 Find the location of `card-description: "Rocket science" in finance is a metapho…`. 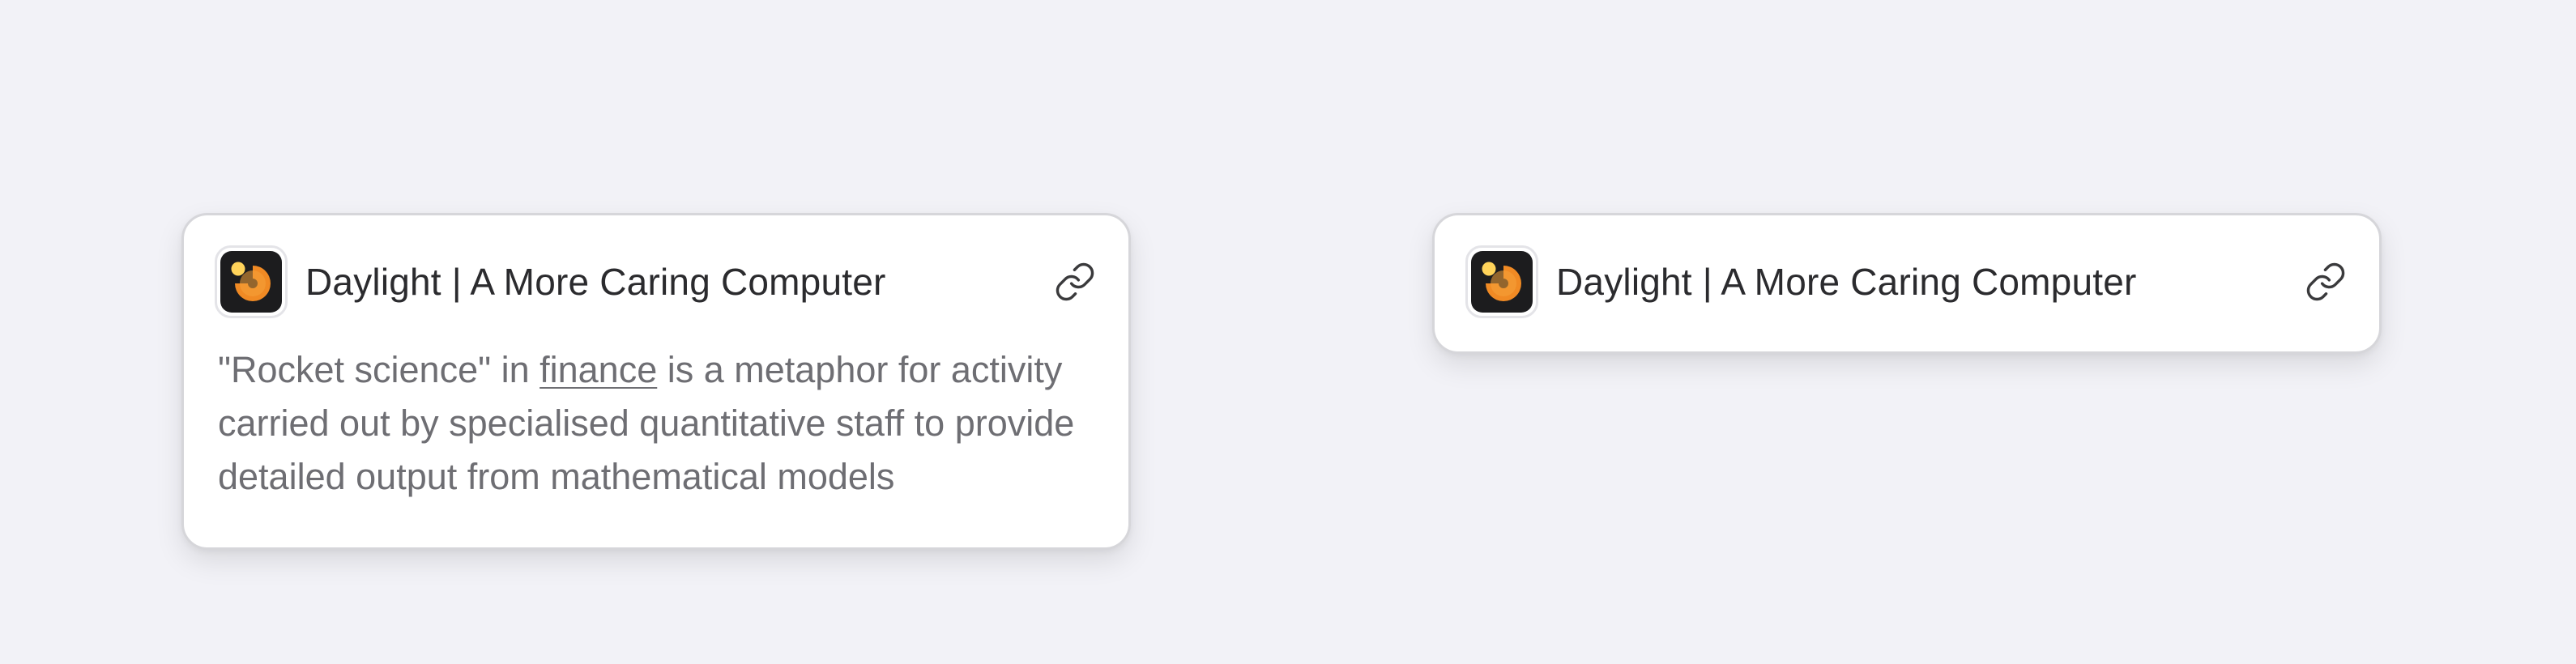

card-description: "Rocket science" in finance is a metapho… is located at coordinates (660, 423).